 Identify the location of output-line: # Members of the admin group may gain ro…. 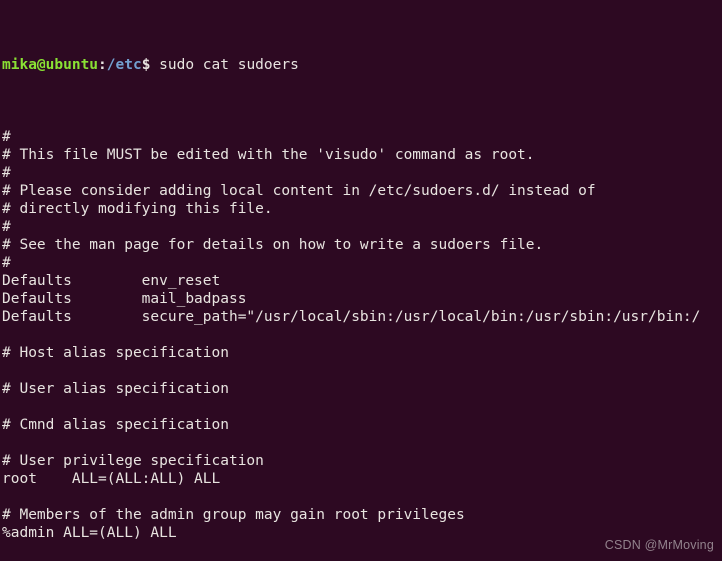
(233, 515).